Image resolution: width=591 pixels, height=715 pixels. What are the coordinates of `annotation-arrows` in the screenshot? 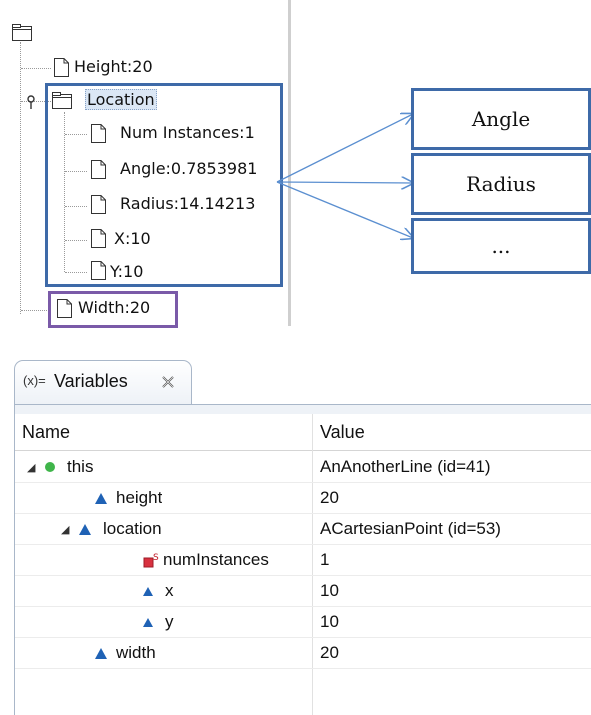 It's located at (348, 180).